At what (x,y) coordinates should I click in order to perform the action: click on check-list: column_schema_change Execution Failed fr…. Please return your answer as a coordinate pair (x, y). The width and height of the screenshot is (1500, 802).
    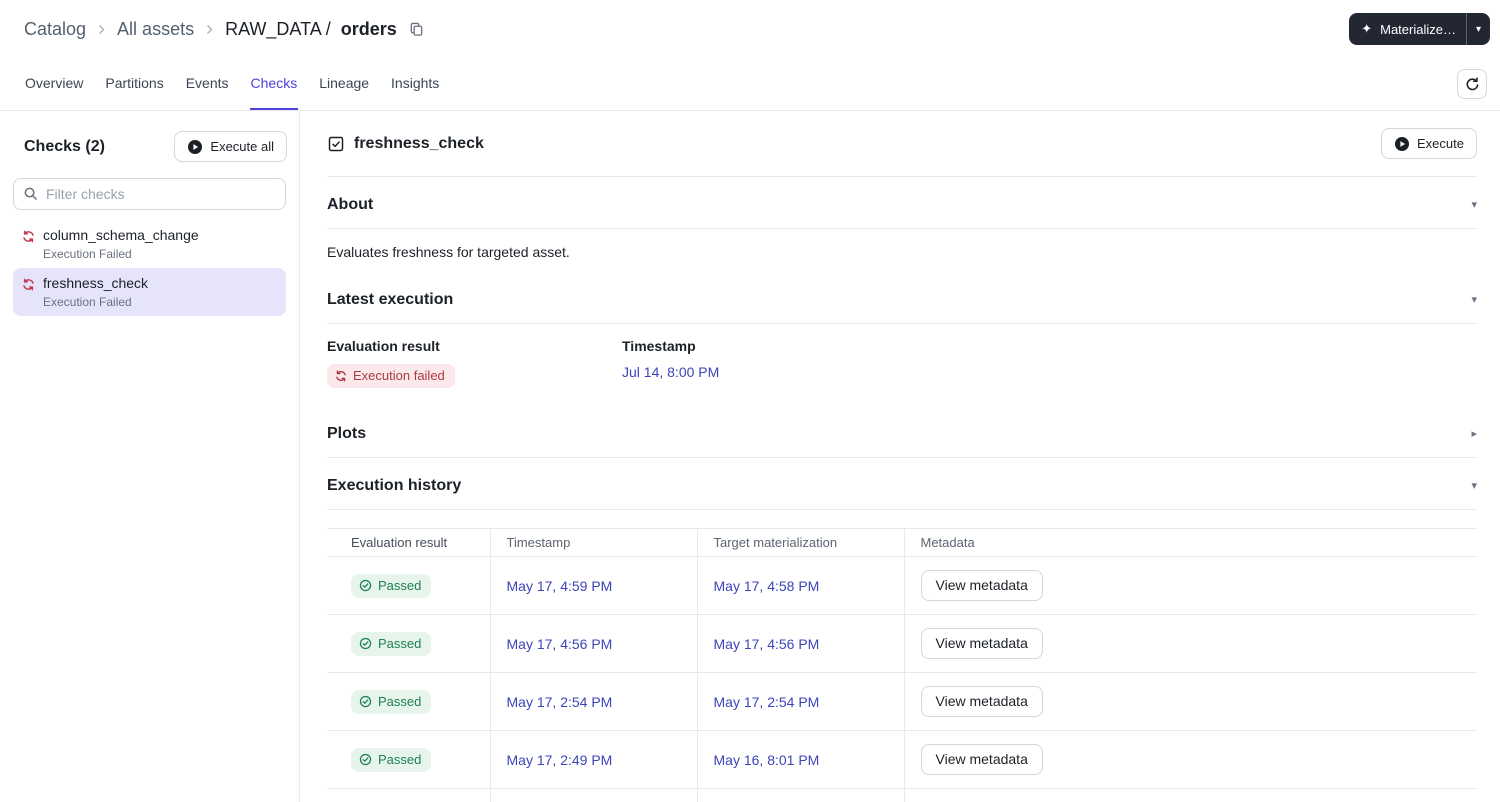
    Looking at the image, I should click on (149, 268).